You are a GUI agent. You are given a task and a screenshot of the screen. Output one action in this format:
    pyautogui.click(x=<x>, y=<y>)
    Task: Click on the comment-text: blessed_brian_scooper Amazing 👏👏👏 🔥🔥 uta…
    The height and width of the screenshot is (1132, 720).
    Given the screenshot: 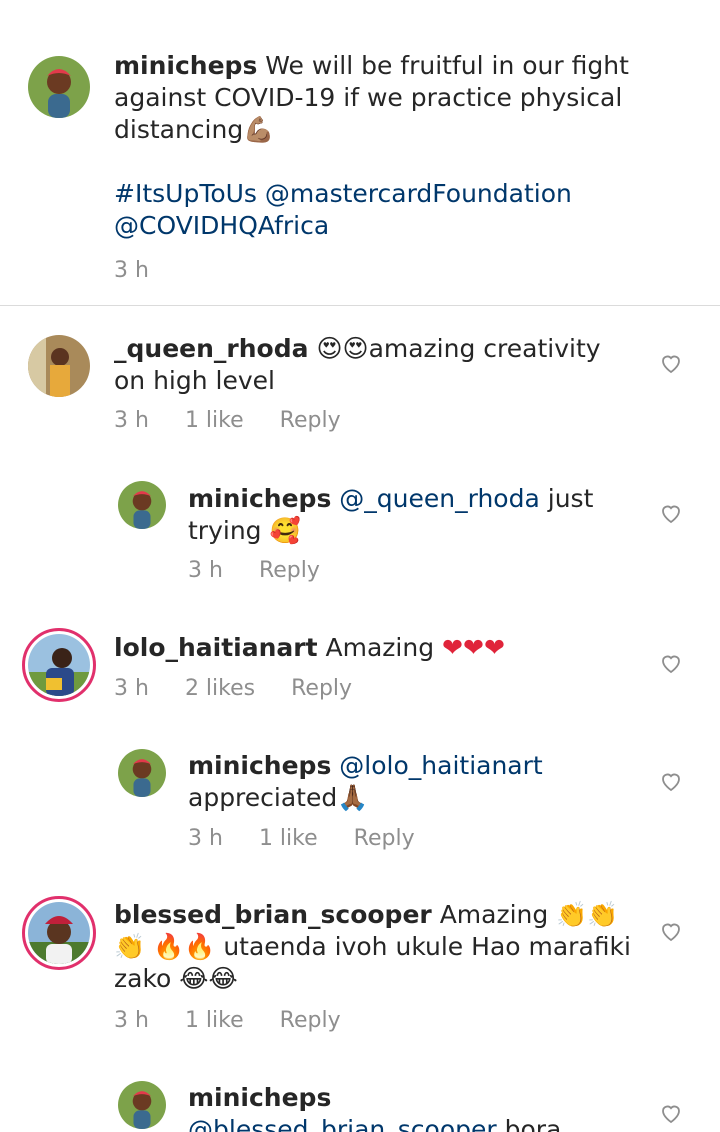 What is the action you would take?
    pyautogui.click(x=374, y=947)
    